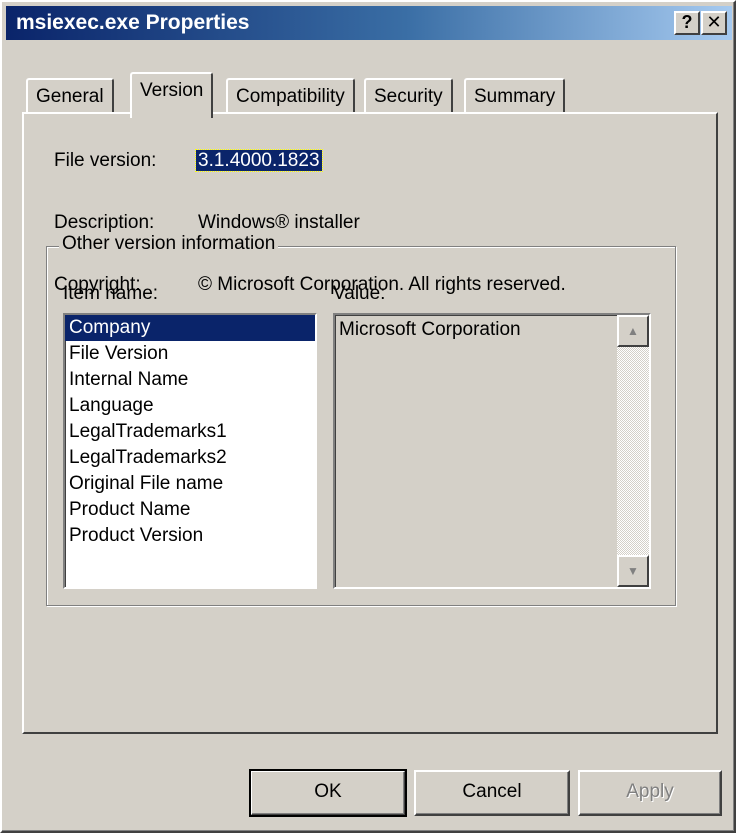  What do you see at coordinates (430, 329) in the screenshot?
I see `value-text: Microsoft Corporation` at bounding box center [430, 329].